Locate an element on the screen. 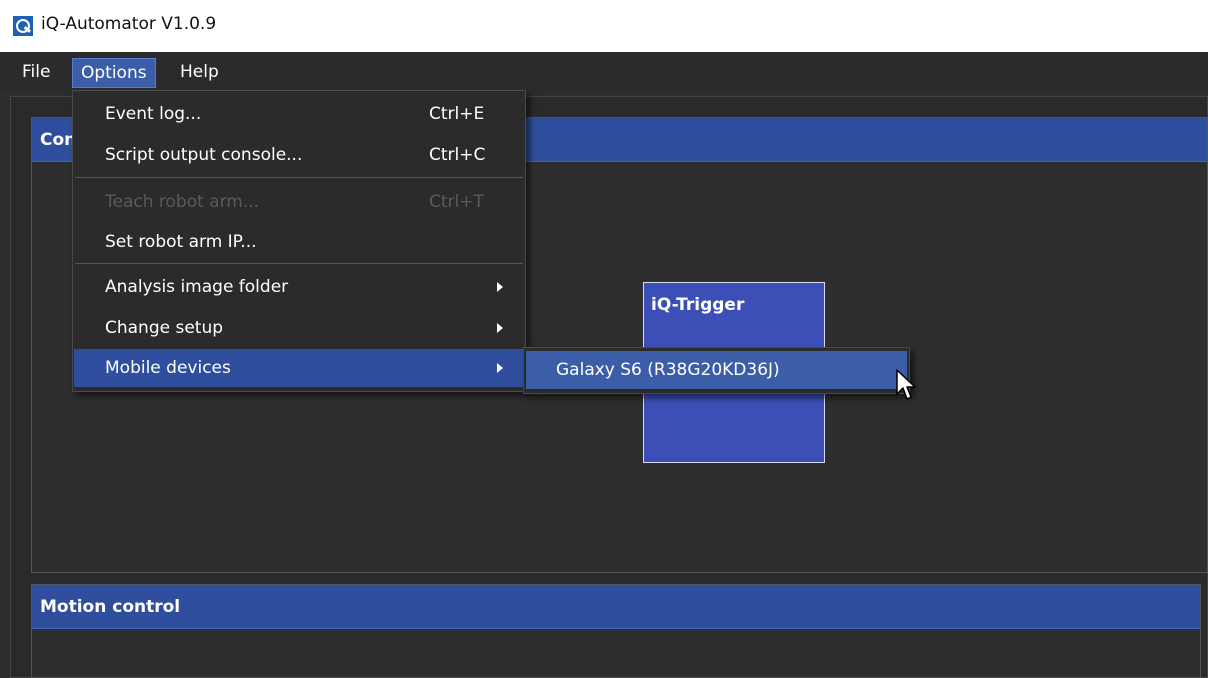 This screenshot has height=678, width=1208. mobile-devices-label: Mobile devices is located at coordinates (168, 368).